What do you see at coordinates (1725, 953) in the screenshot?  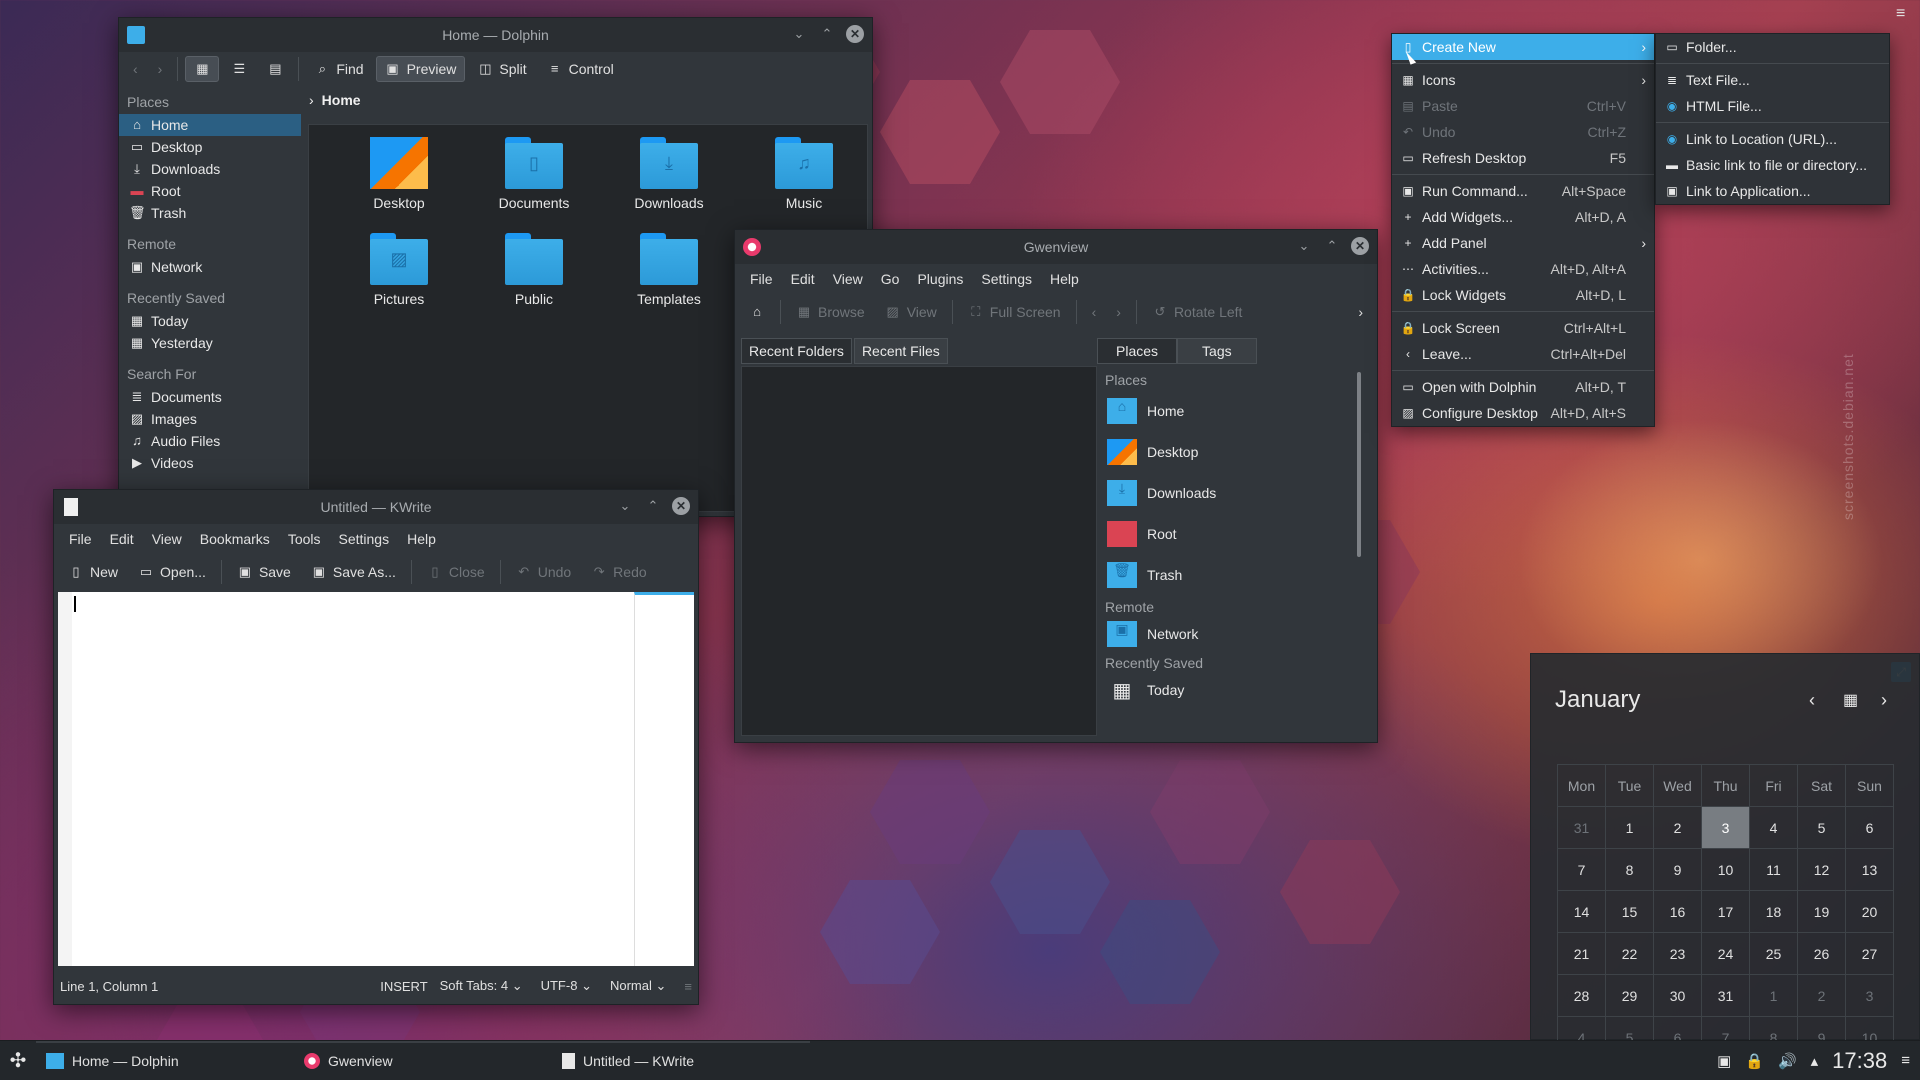 I see `calendar-day: 24` at bounding box center [1725, 953].